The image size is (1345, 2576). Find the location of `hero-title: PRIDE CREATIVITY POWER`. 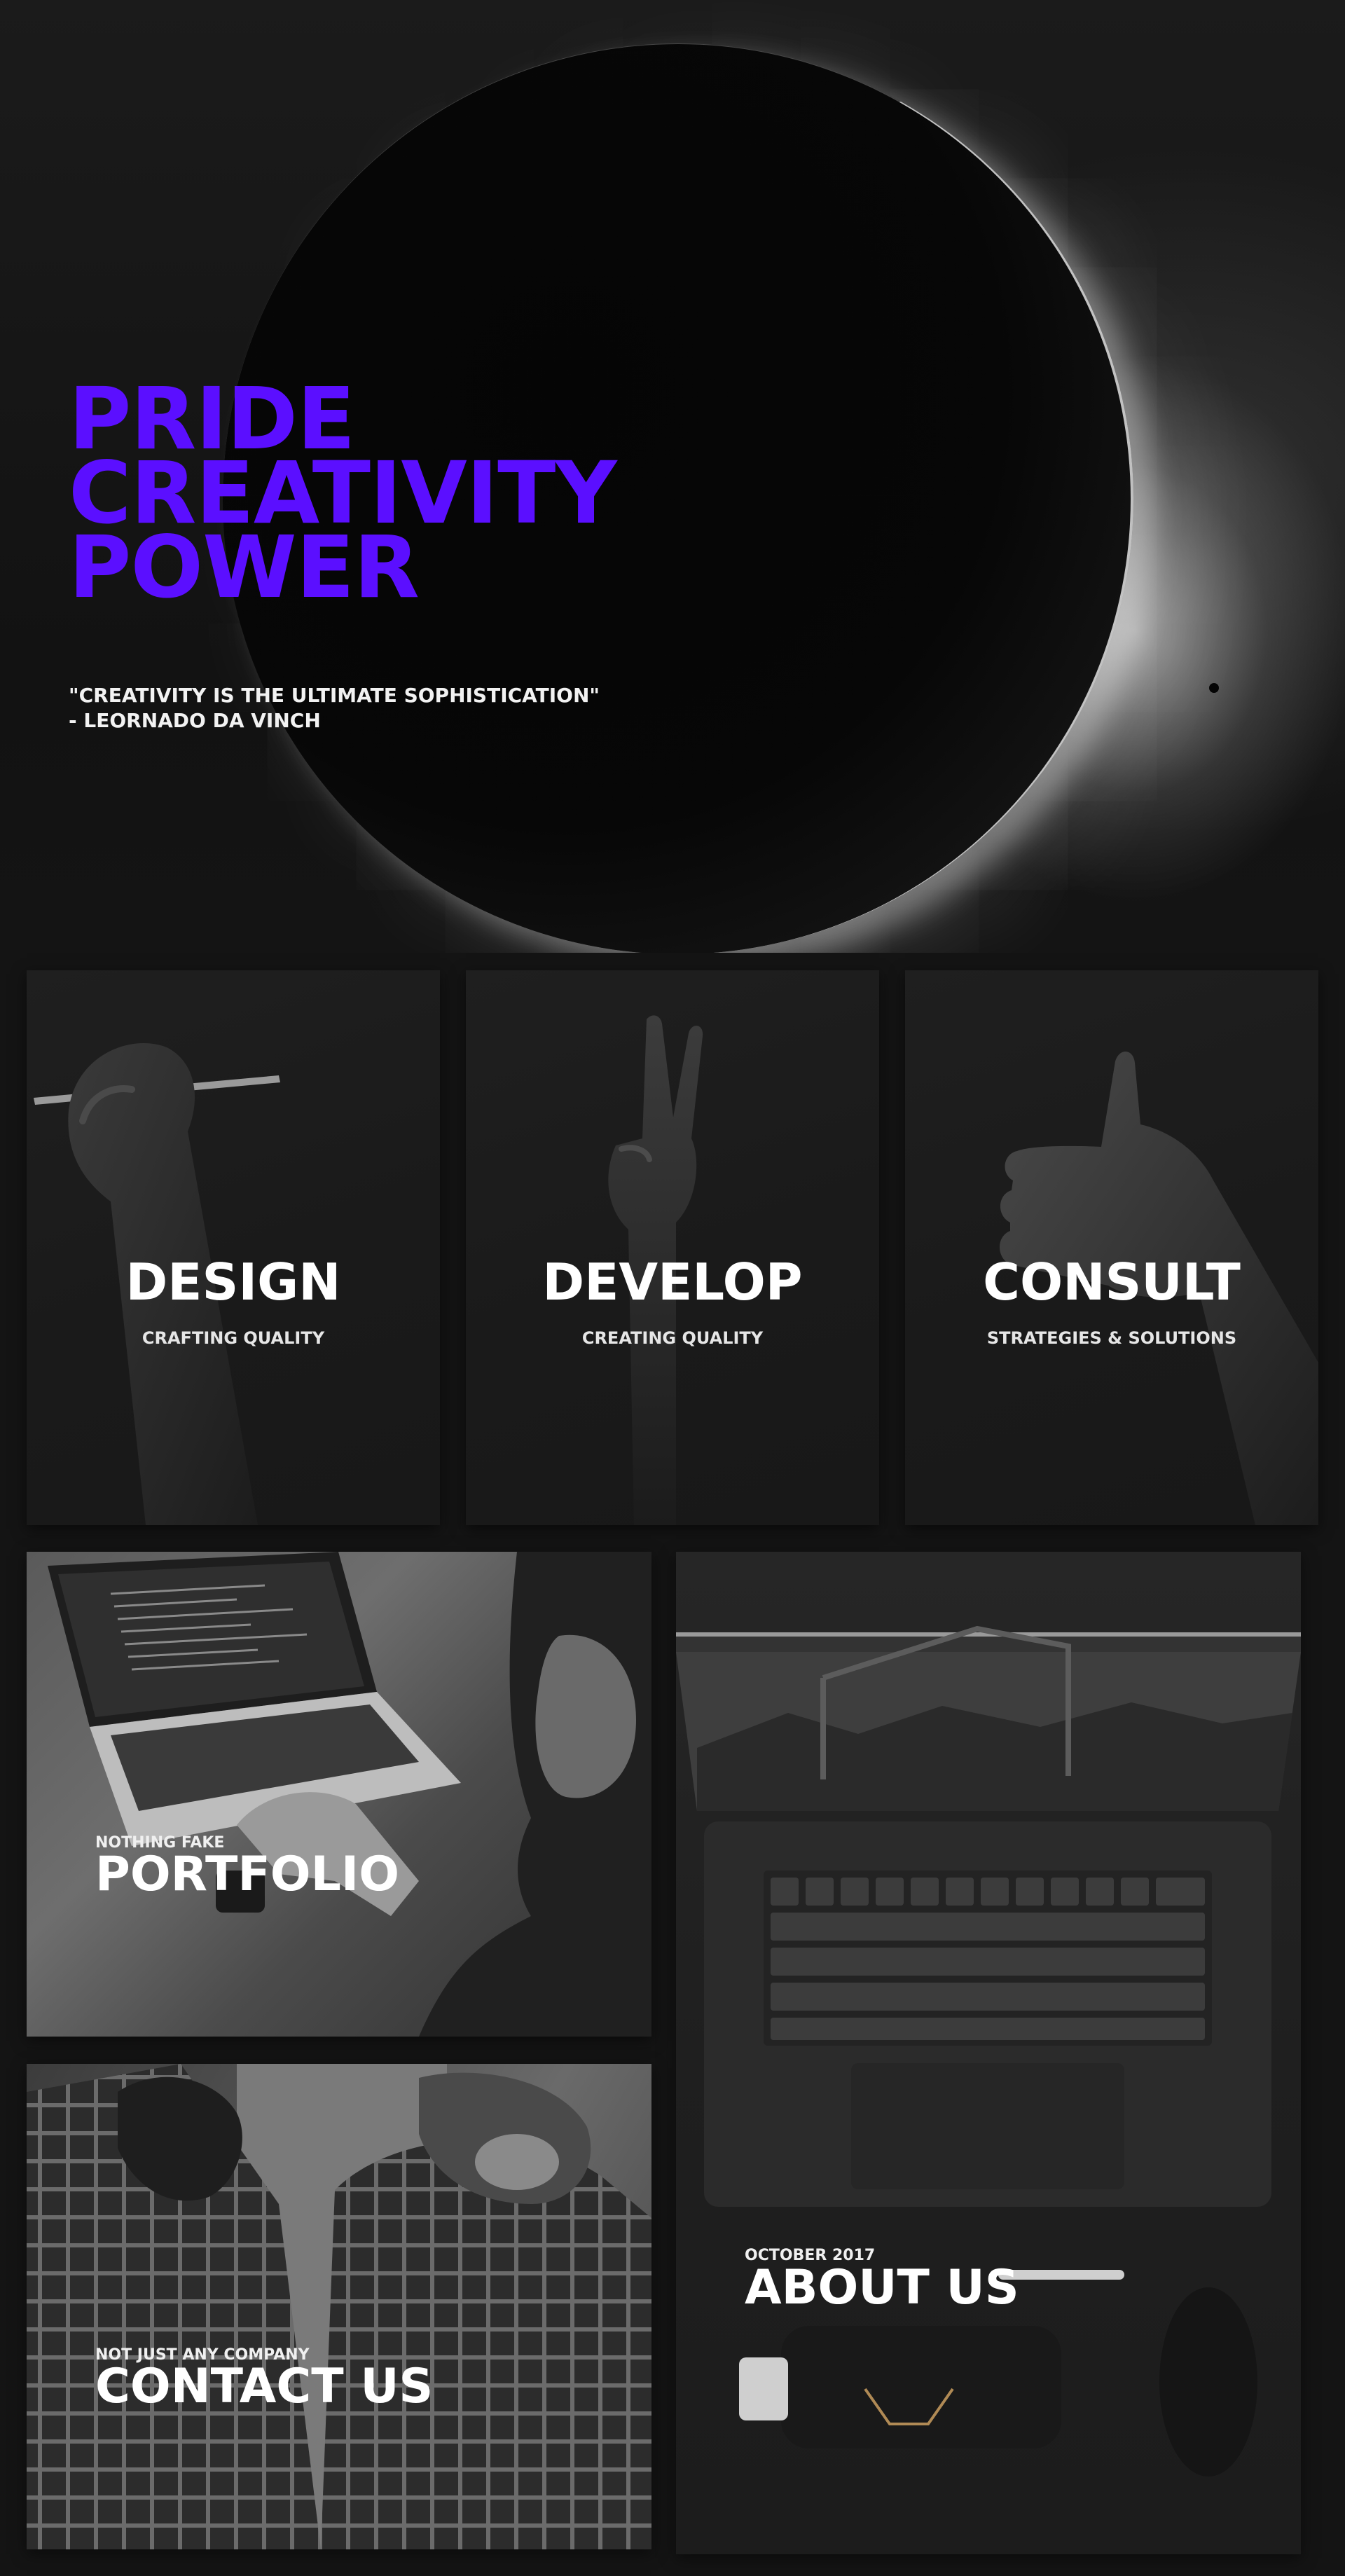

hero-title: PRIDE CREATIVITY POWER is located at coordinates (343, 493).